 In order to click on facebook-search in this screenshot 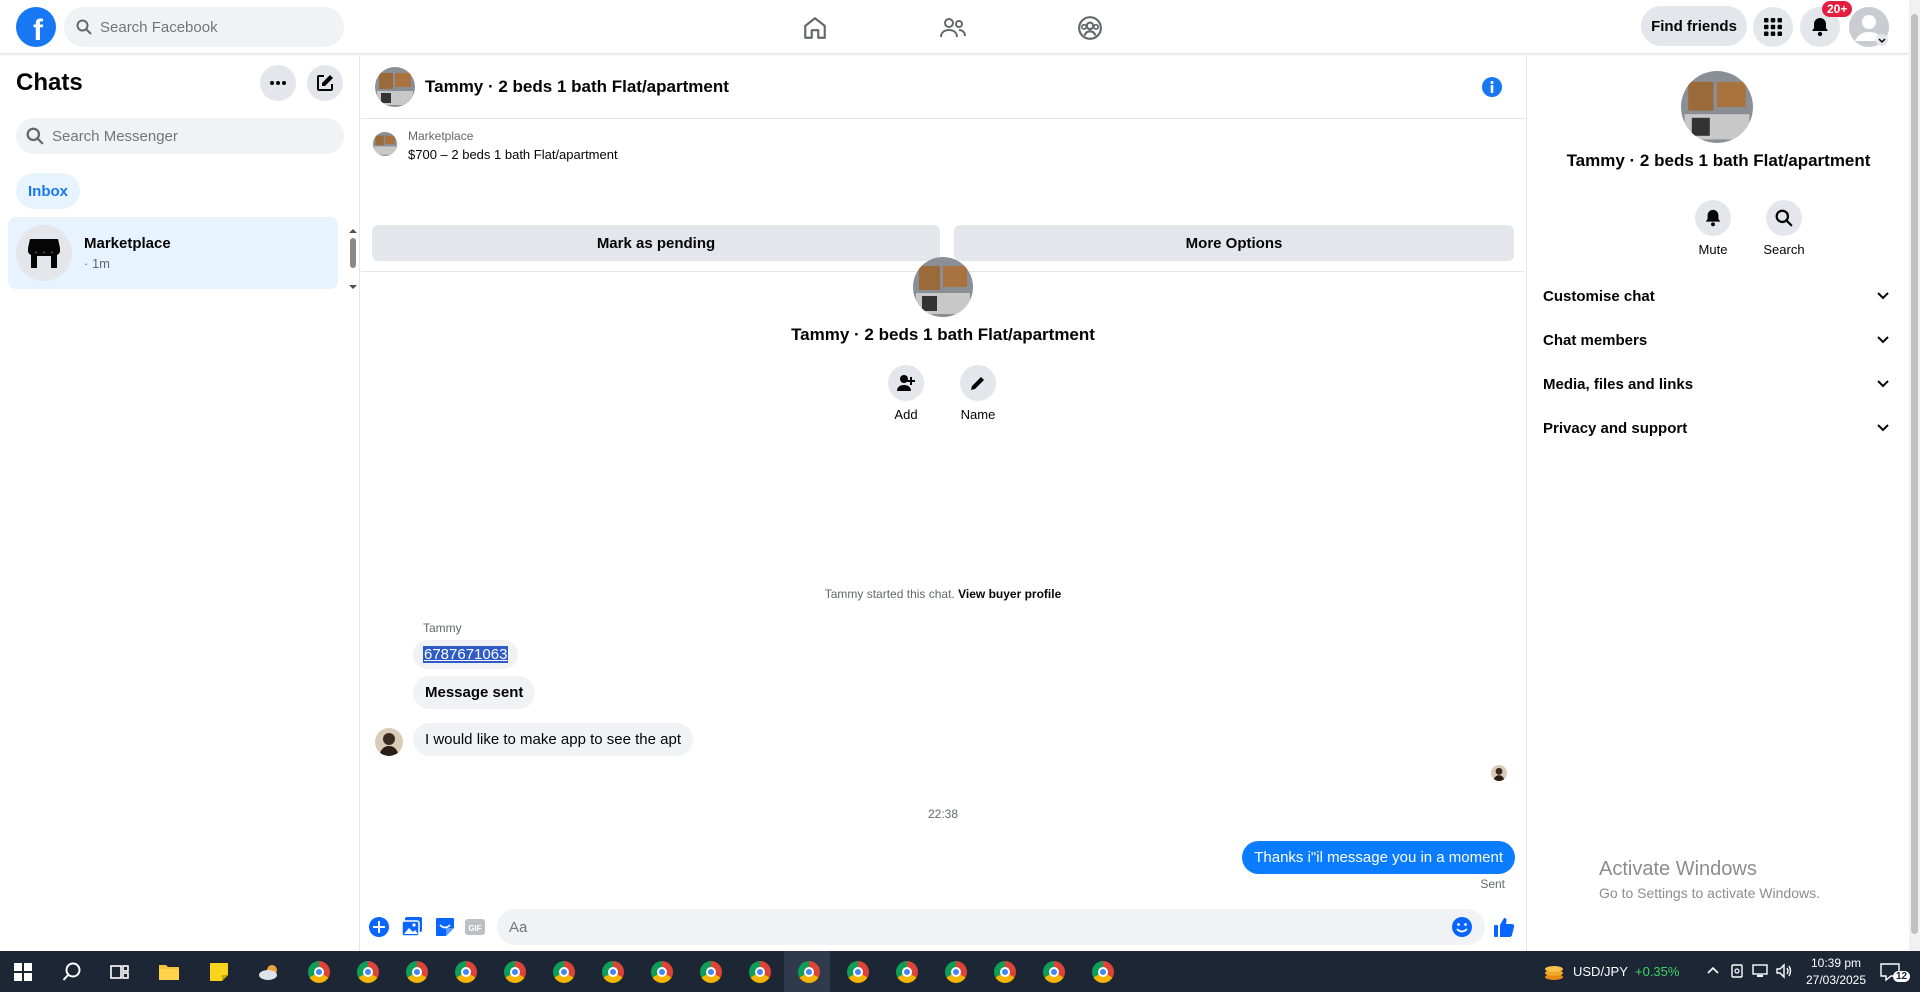, I will do `click(204, 27)`.